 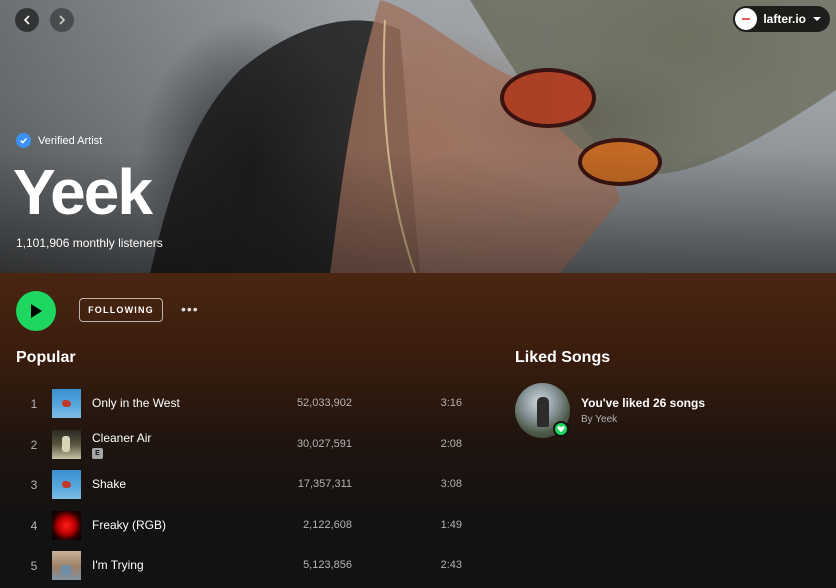 I want to click on forward-button, so click(x=62, y=20).